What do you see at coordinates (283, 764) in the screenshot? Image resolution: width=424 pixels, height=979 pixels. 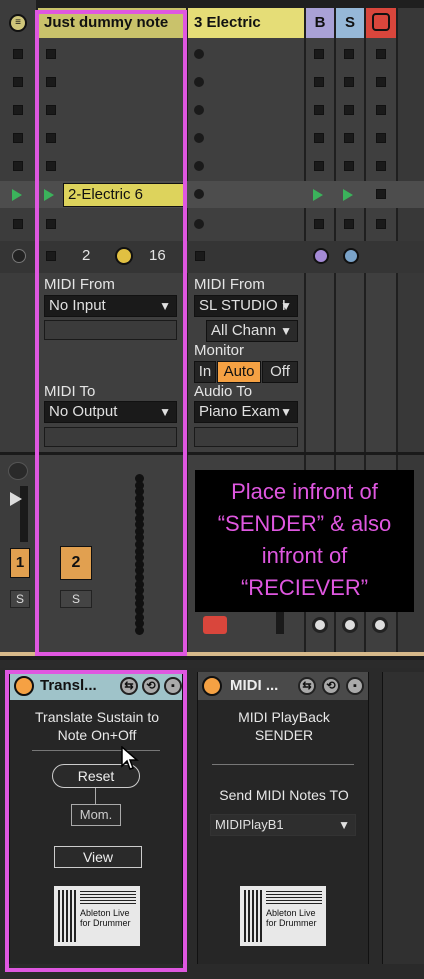 I see `device-2-divider` at bounding box center [283, 764].